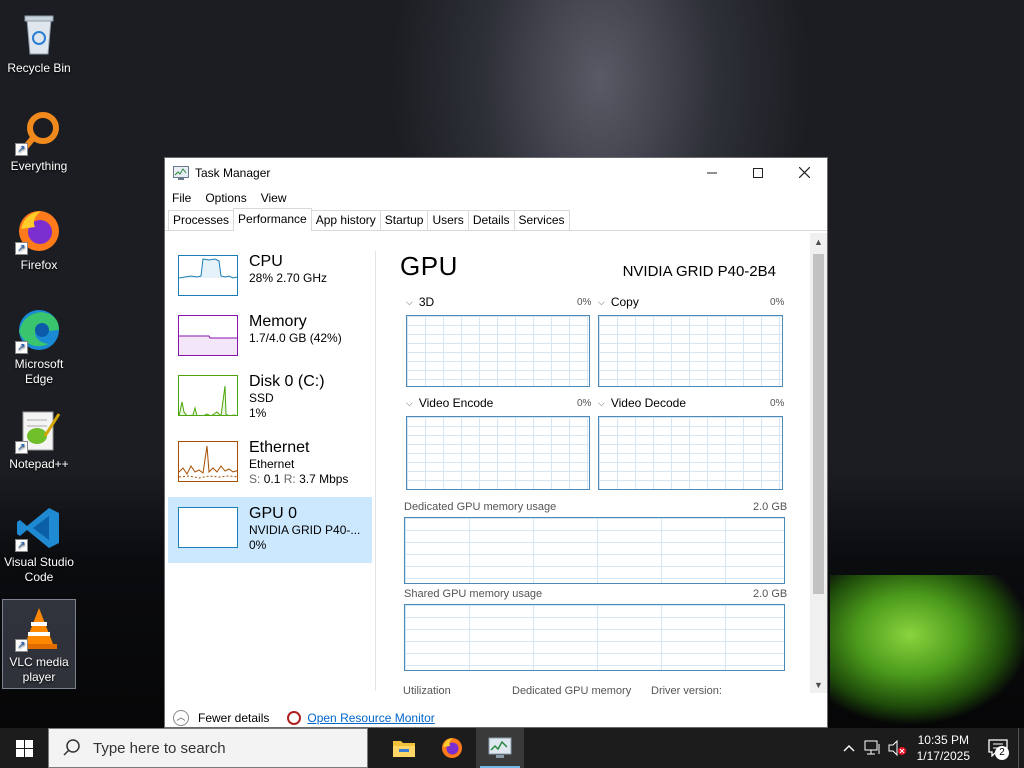 The image size is (1024, 768). What do you see at coordinates (496, 718) in the screenshot?
I see `window-footer: ︿ Fewer details Open Resource Monitor` at bounding box center [496, 718].